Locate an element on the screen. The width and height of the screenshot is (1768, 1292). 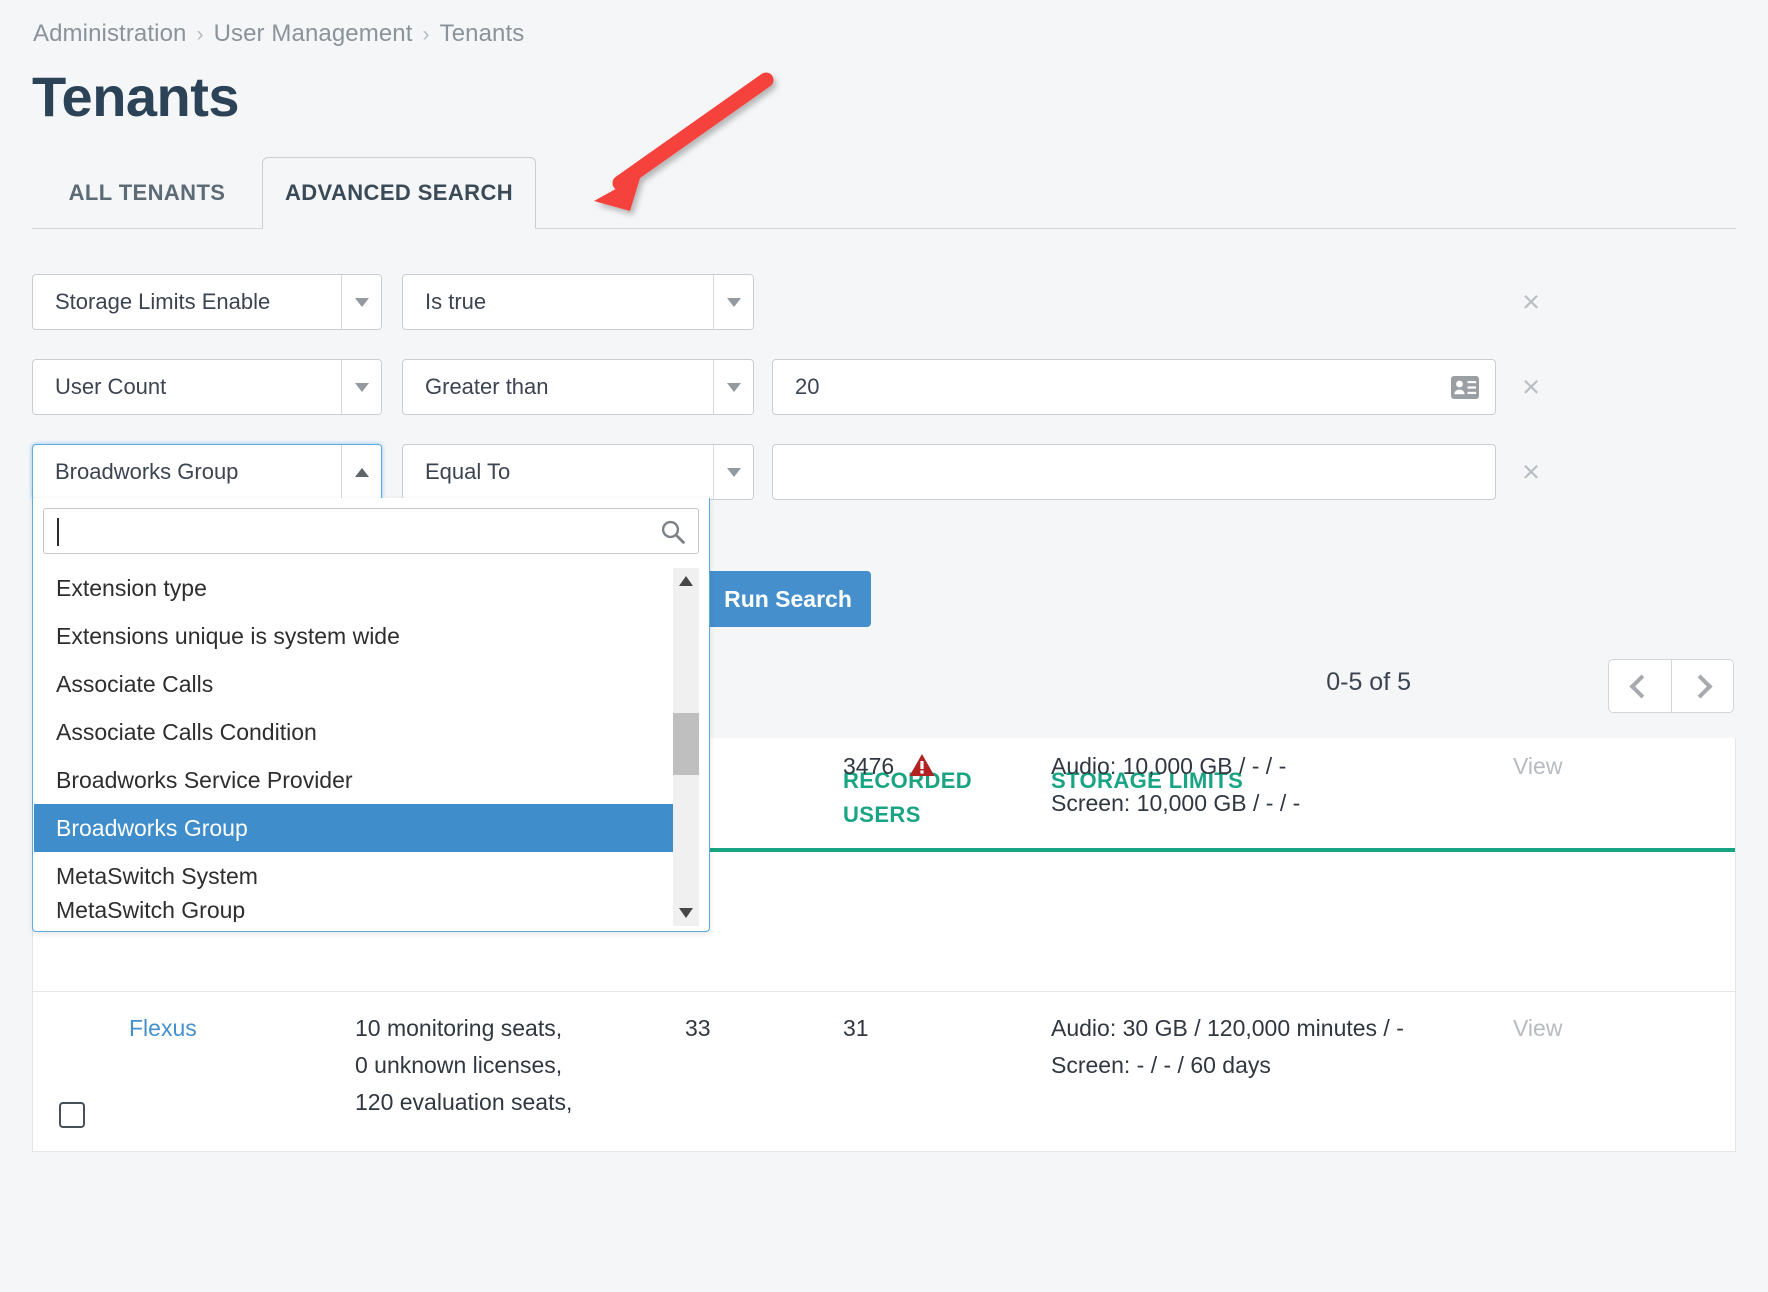
tab-bar: ALL TENANTS ADVANCED SEARCH is located at coordinates (884, 193).